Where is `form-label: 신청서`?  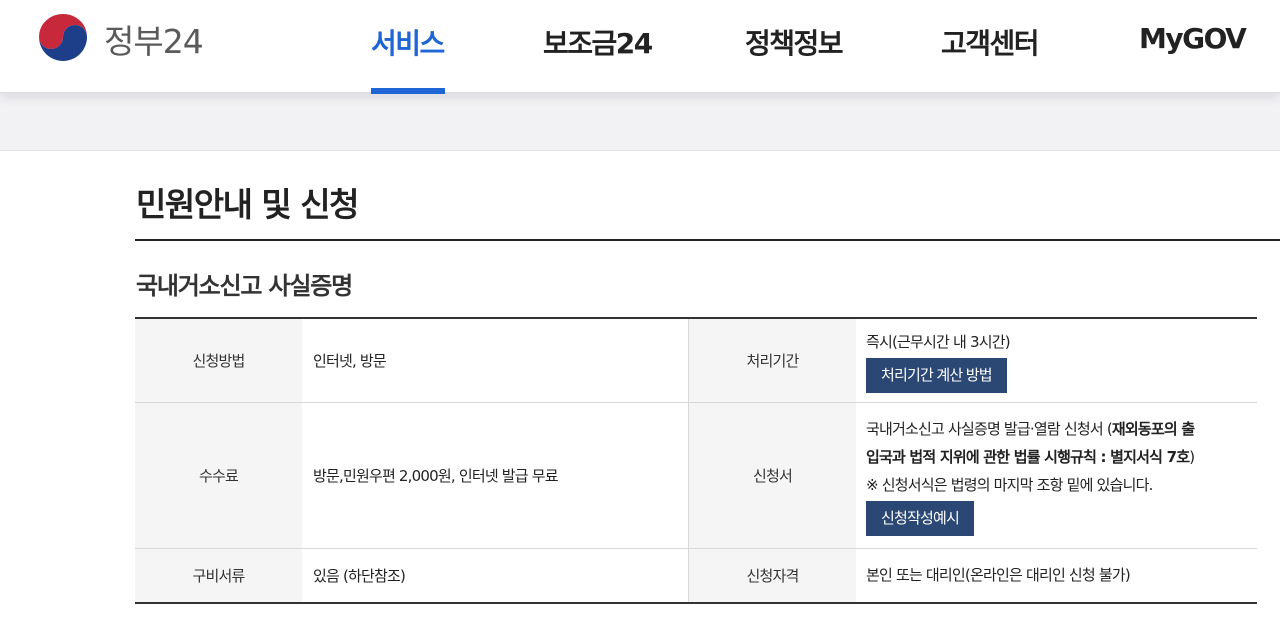 form-label: 신청서 is located at coordinates (772, 475).